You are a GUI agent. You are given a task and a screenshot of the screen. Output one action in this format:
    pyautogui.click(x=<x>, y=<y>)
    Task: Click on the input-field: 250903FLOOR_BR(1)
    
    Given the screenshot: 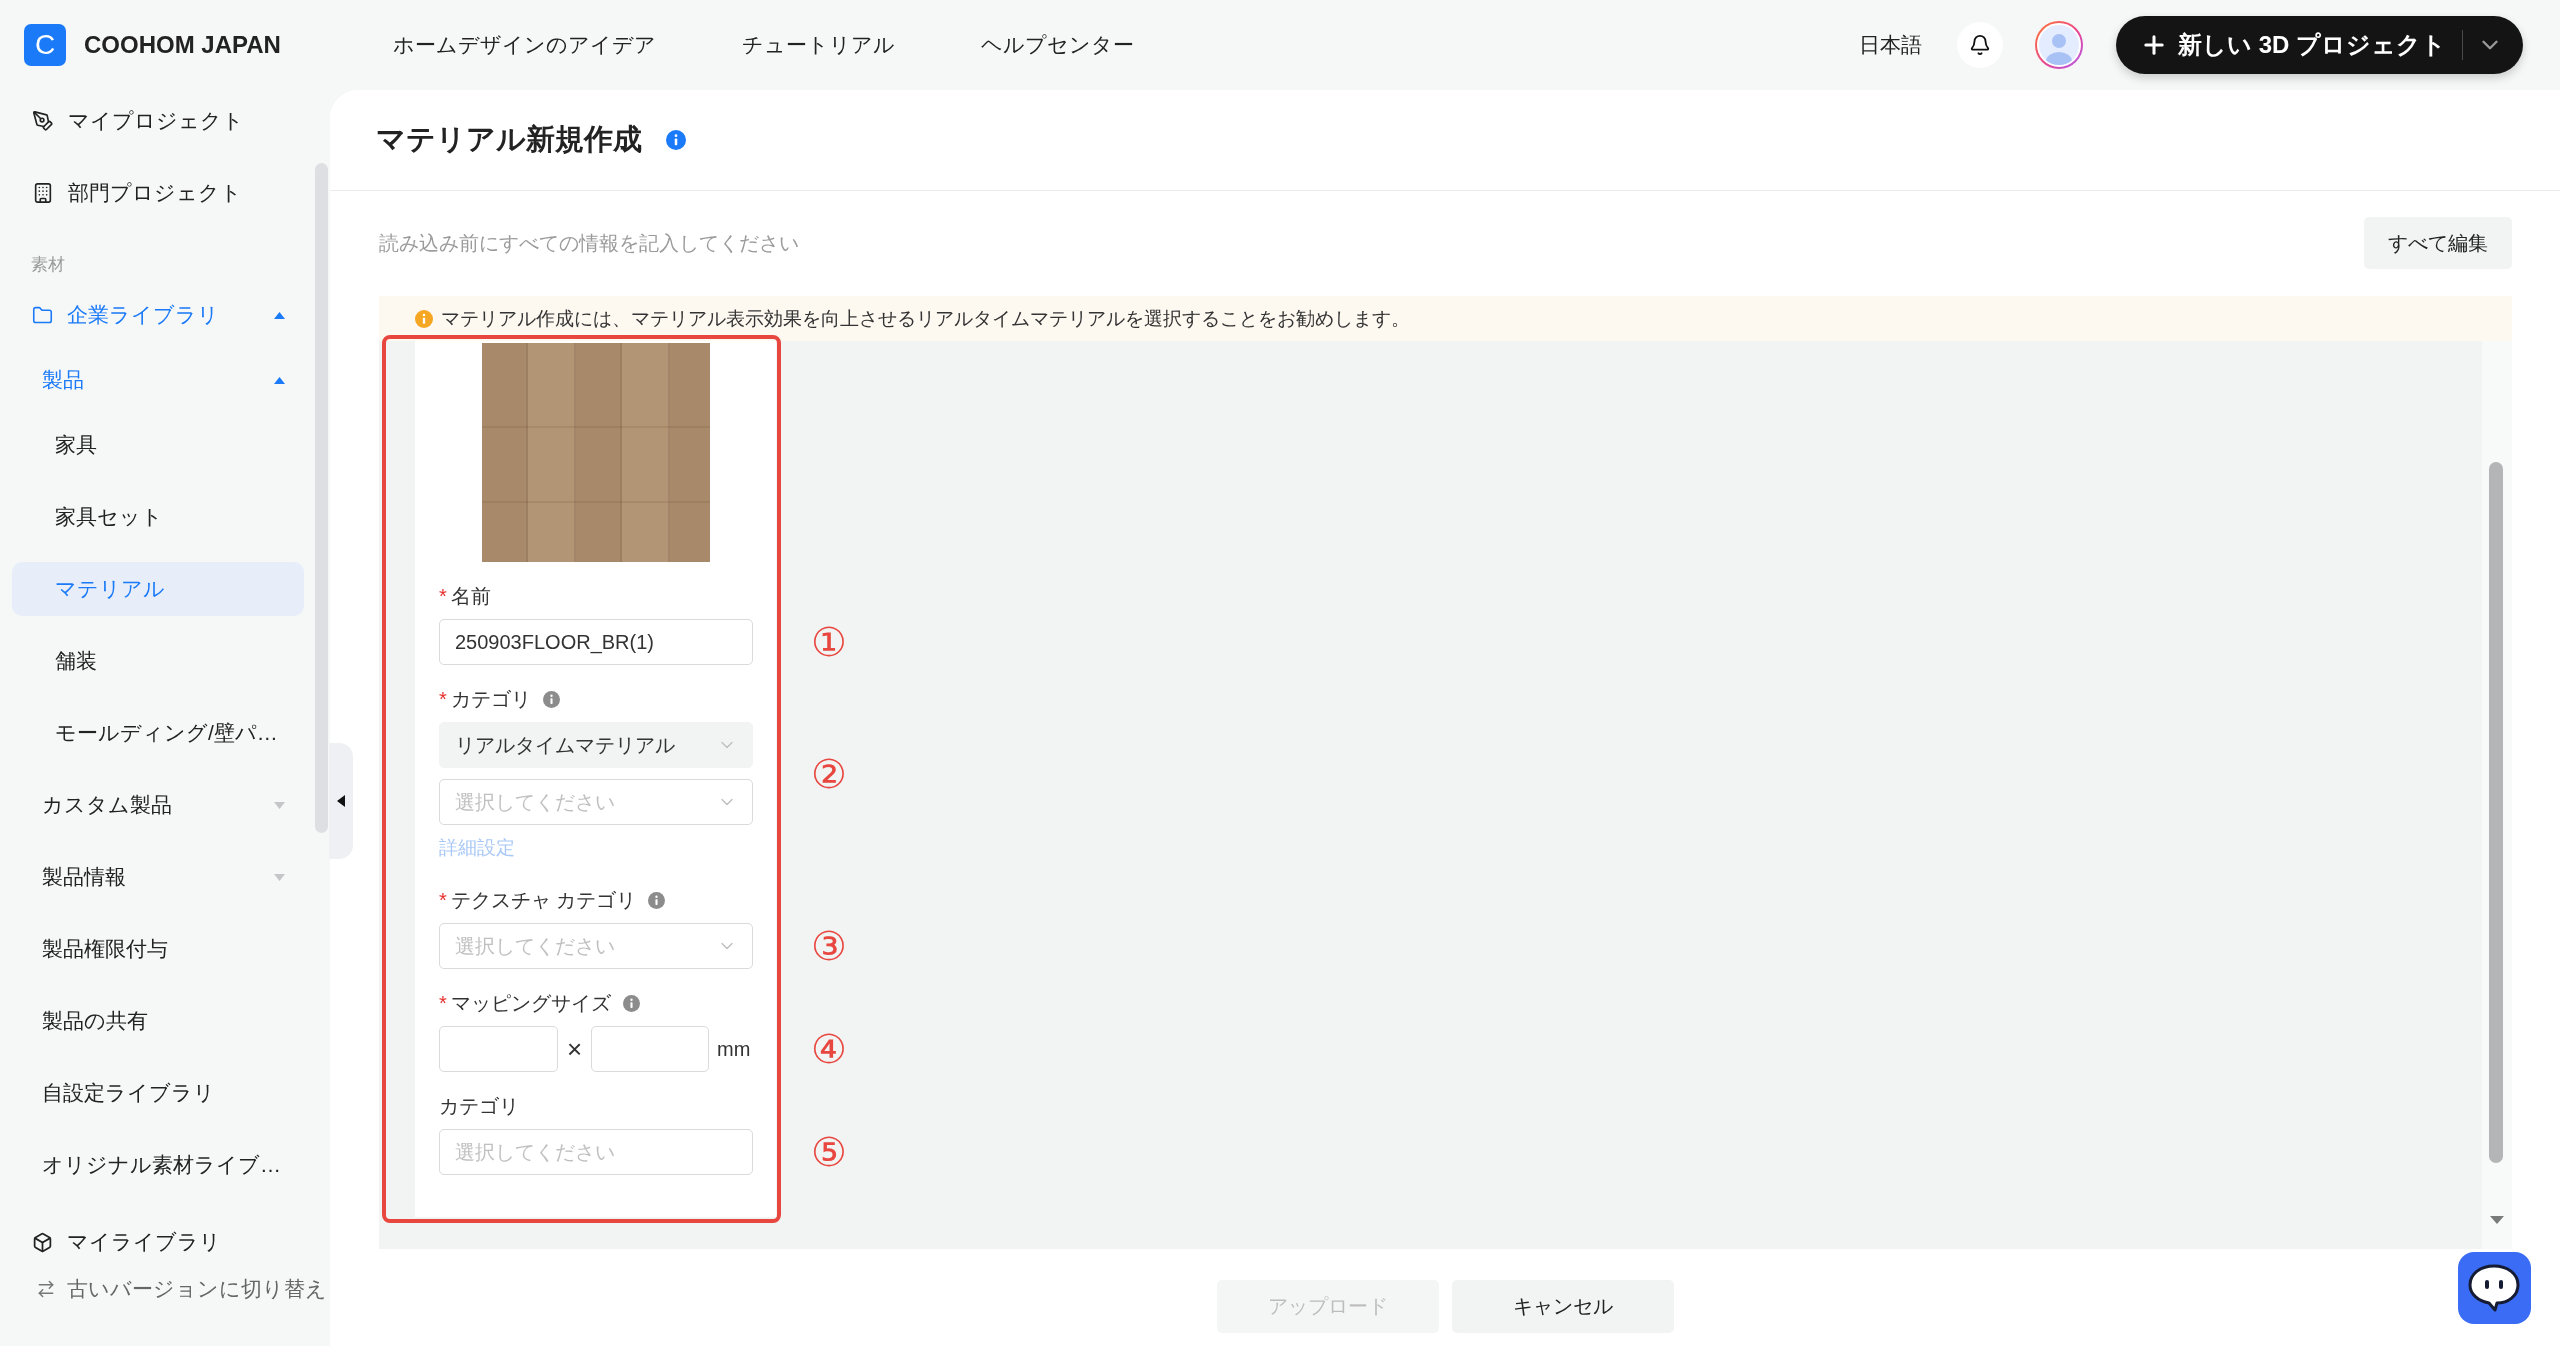 What is the action you would take?
    pyautogui.click(x=596, y=642)
    